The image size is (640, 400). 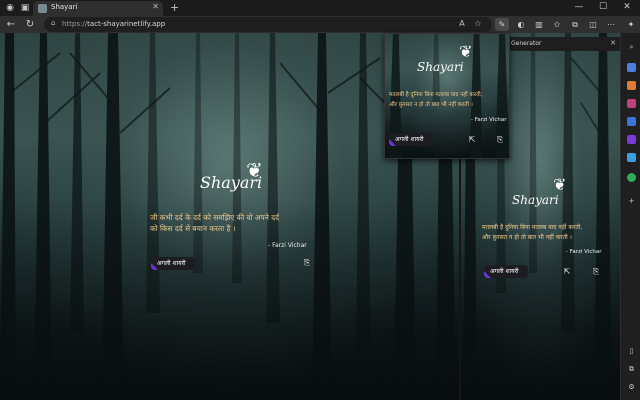 I want to click on new-tab-button: +, so click(x=174, y=7).